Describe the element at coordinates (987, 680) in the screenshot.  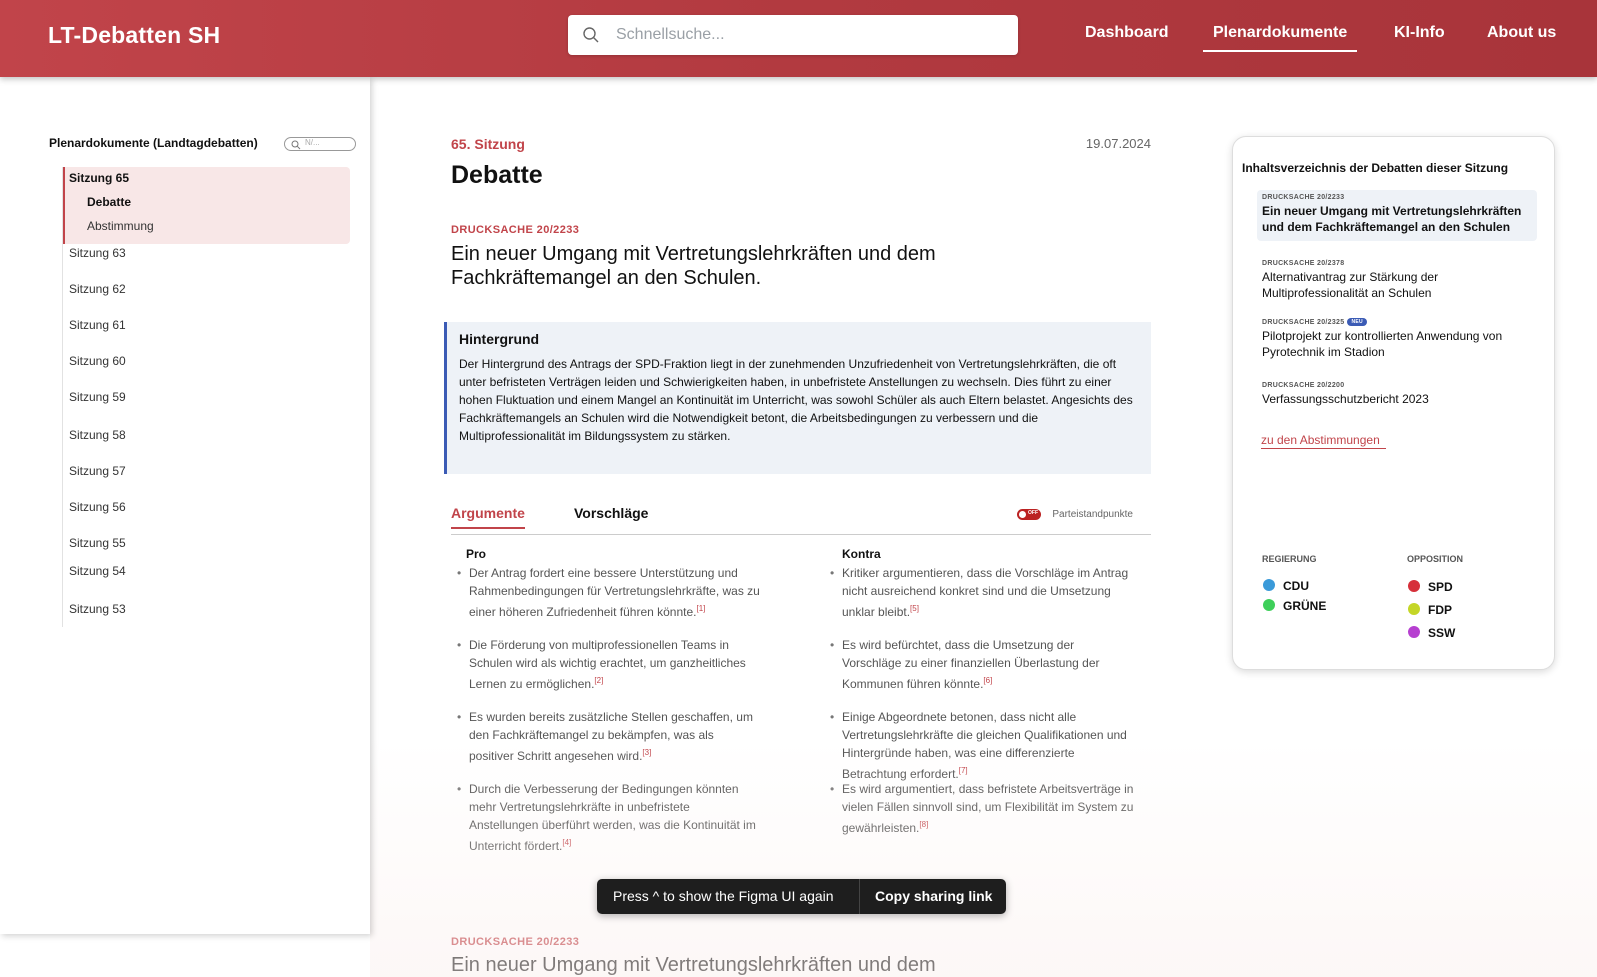
I see `citation-ref: [6]` at that location.